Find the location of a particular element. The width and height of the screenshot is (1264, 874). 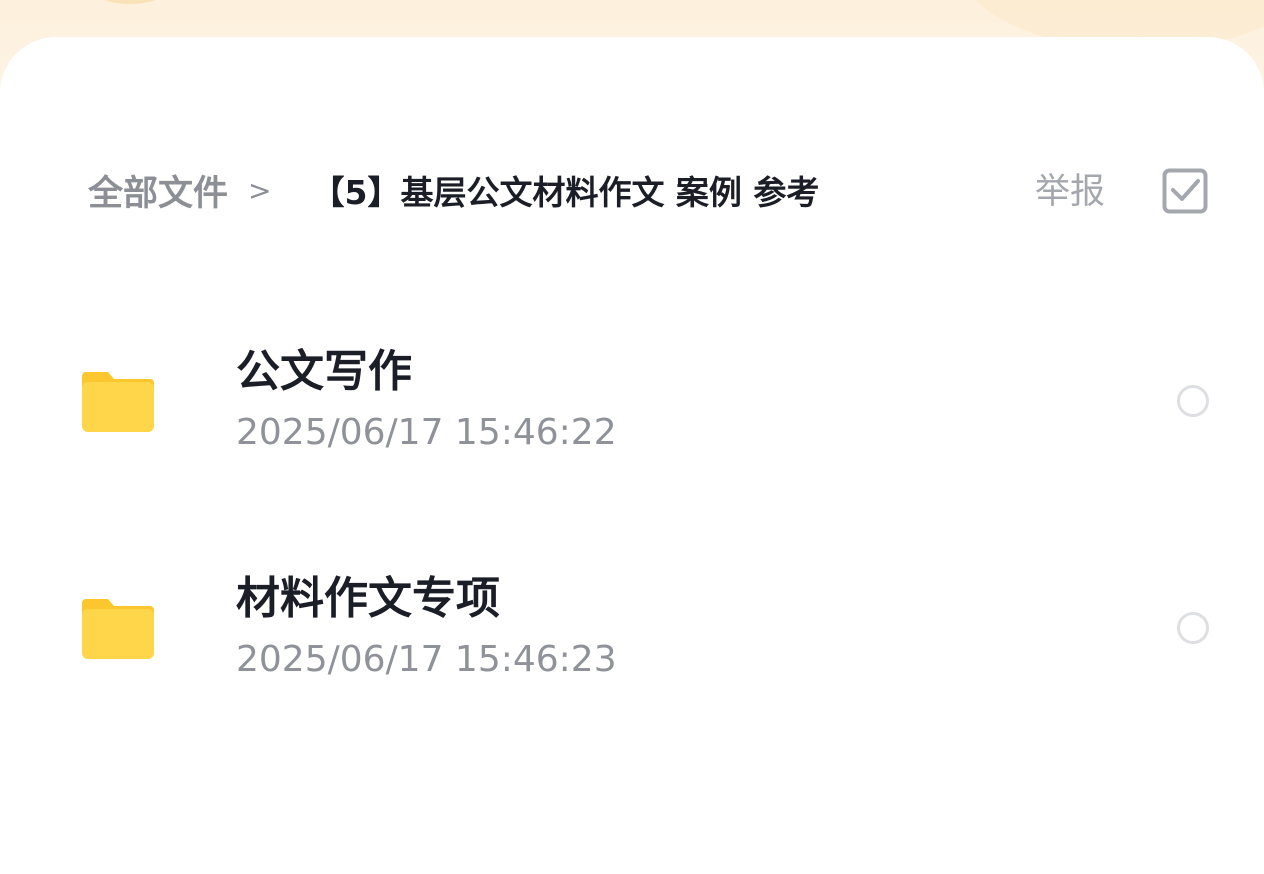

breadcrumb-current-folder: 【5】基层公文材料作文 案例 参考 is located at coordinates (565, 192).